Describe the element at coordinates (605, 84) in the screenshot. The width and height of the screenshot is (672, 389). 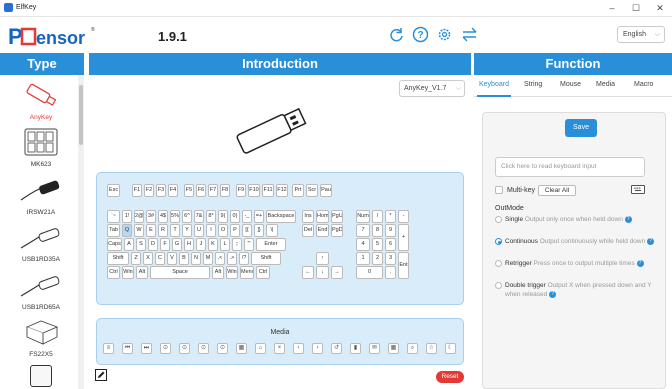
I see `tab-media: Media` at that location.